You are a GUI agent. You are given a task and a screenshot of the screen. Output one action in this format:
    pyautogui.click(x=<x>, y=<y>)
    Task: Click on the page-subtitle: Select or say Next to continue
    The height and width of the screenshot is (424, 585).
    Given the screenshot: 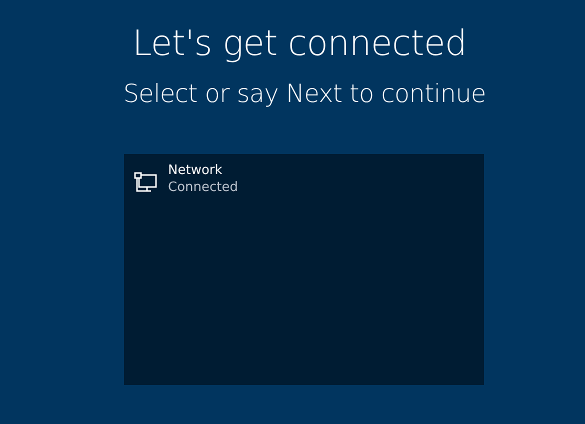 What is the action you would take?
    pyautogui.click(x=304, y=94)
    